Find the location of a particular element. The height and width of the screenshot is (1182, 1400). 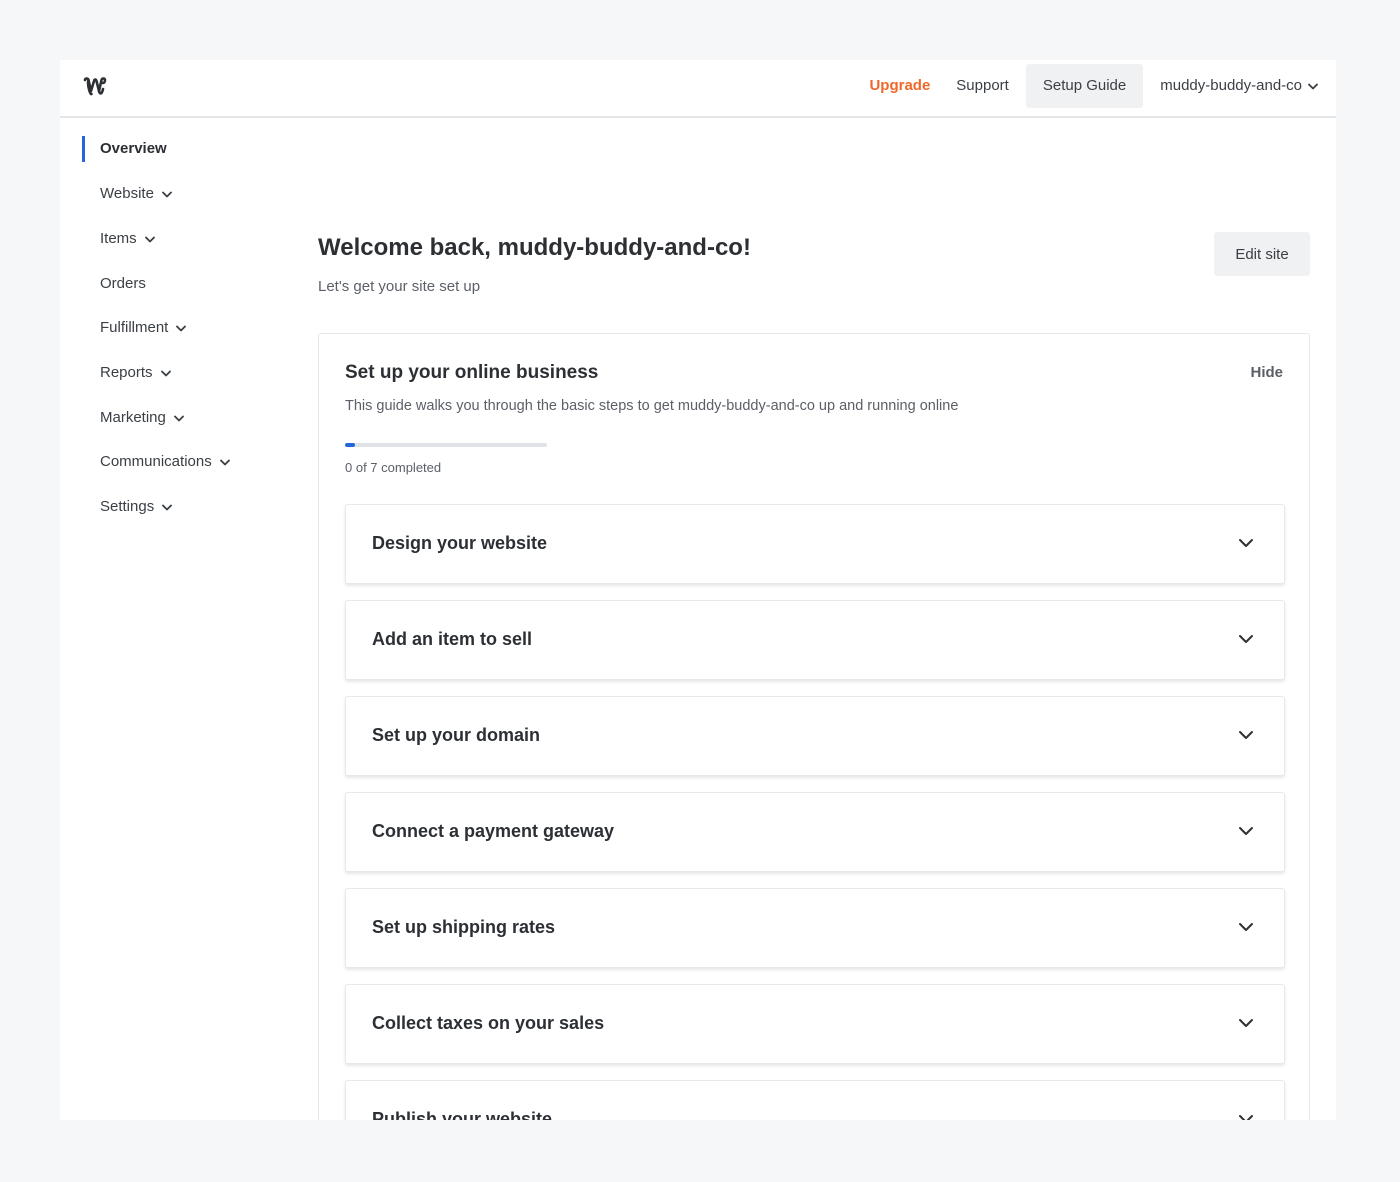

sidebar-item-orders: Orders is located at coordinates (114, 284).